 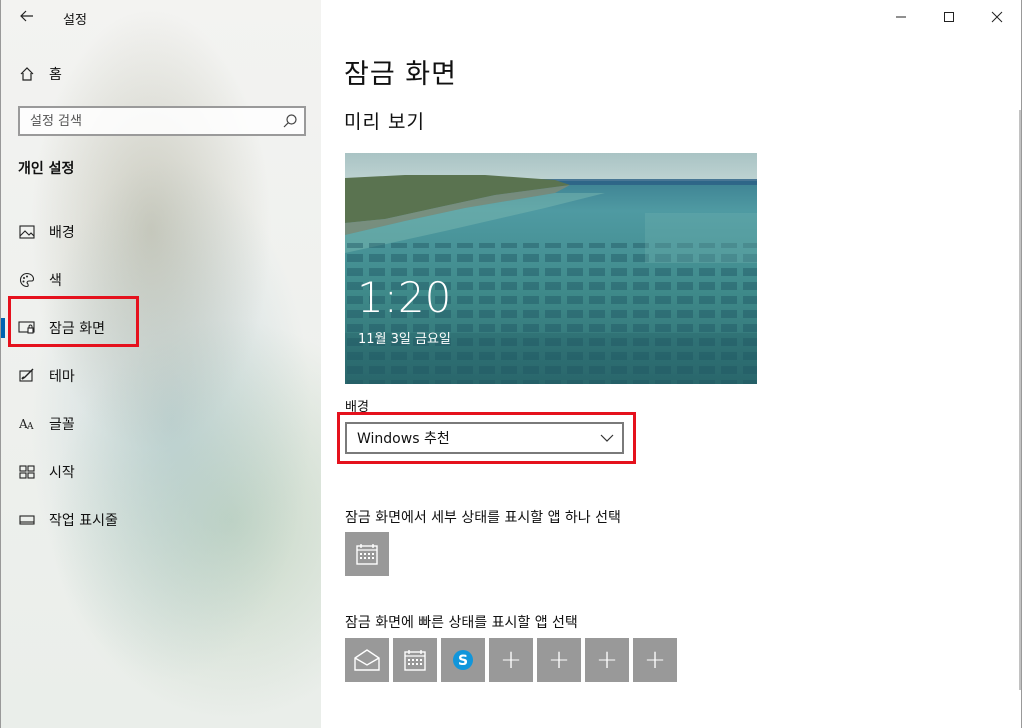 I want to click on quick-app-mail-button, so click(x=367, y=660).